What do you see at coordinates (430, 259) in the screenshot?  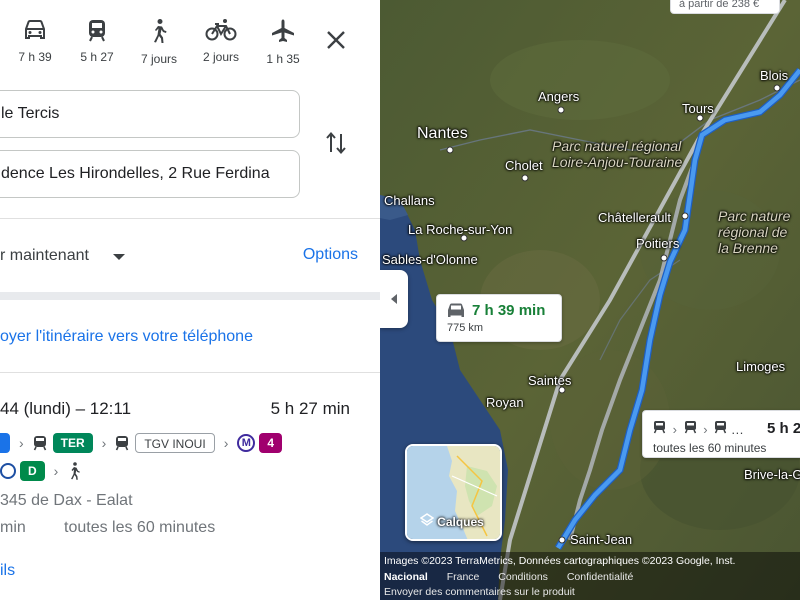 I see `map-label-sables: Sables-d'Olonne` at bounding box center [430, 259].